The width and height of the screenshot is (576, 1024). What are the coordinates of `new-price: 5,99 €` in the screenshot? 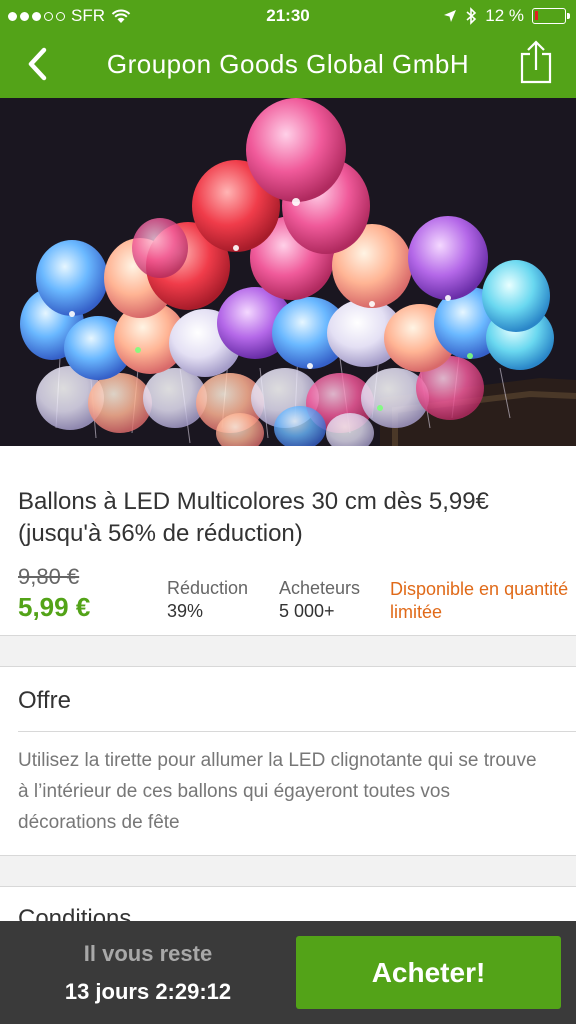 It's located at (54, 607).